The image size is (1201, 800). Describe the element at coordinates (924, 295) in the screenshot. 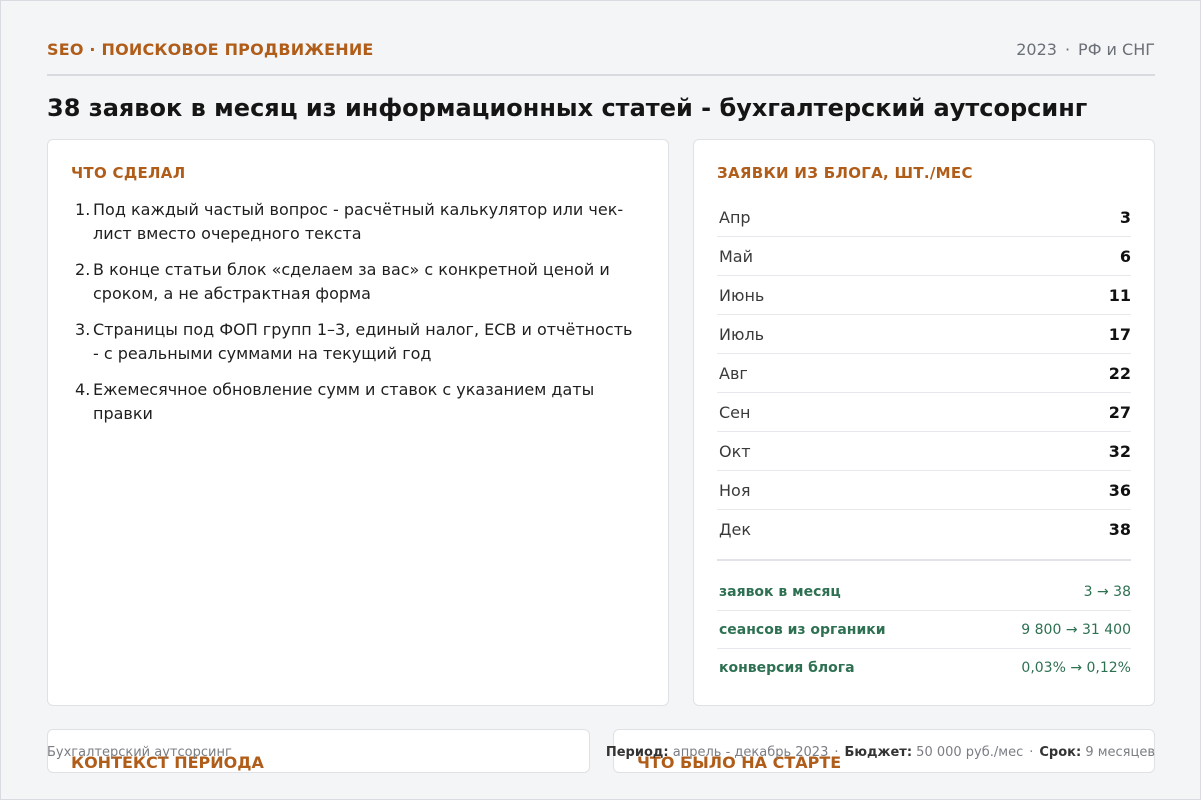

I see `month-row: Июнь 11` at that location.